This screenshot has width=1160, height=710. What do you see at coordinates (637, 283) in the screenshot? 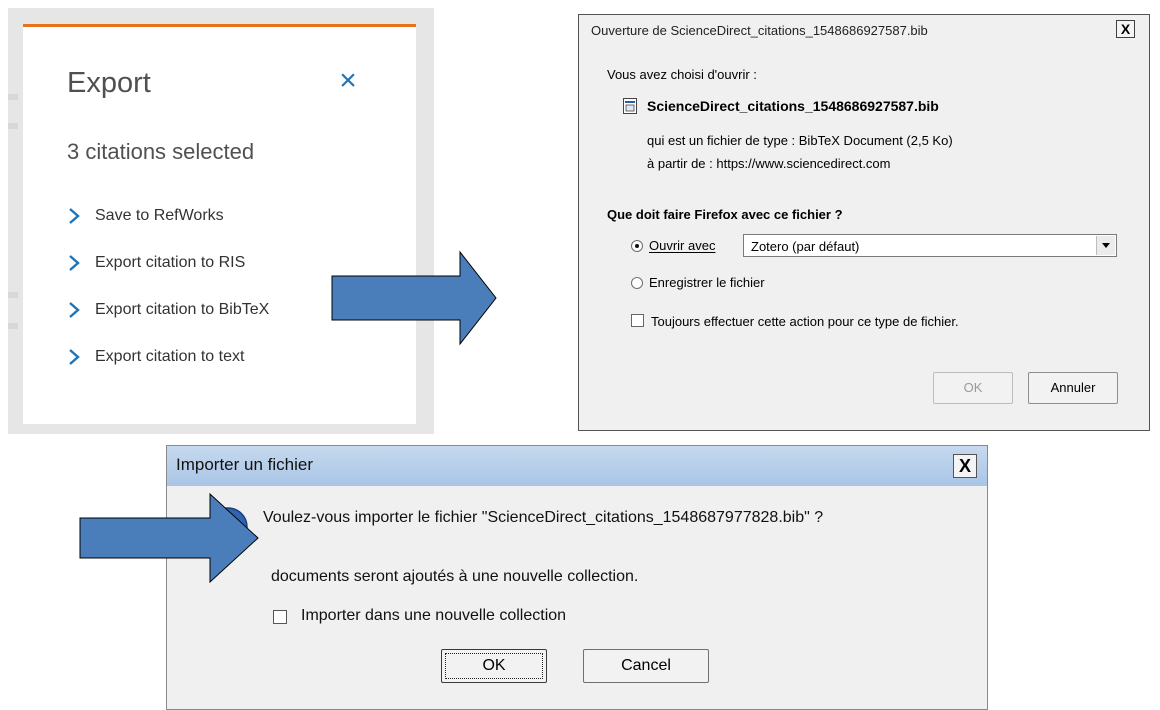
I see `save-file-radio` at bounding box center [637, 283].